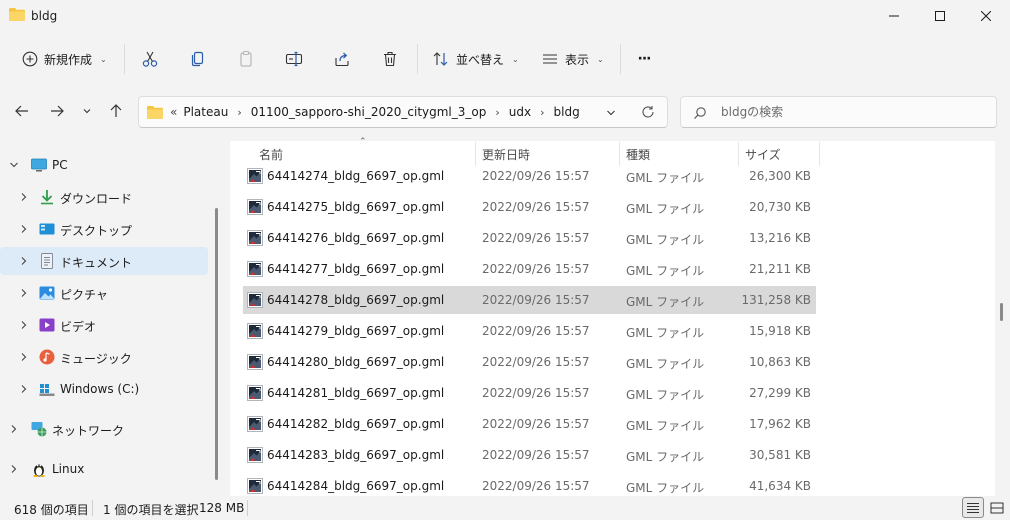  I want to click on share-button, so click(342, 59).